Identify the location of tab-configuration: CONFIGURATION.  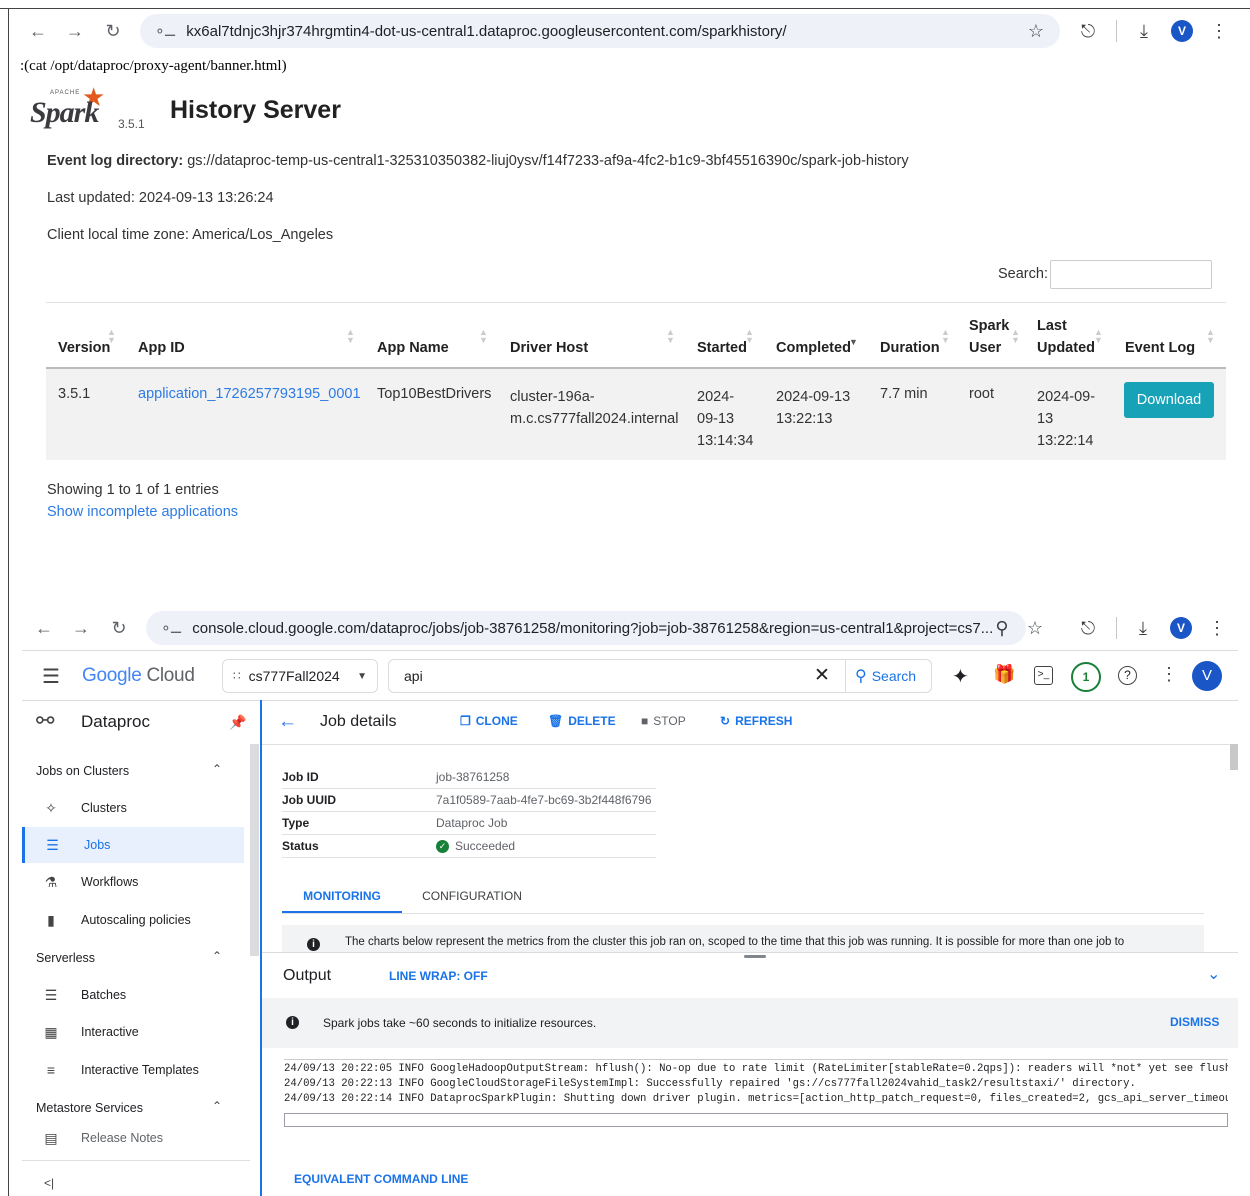
(472, 895).